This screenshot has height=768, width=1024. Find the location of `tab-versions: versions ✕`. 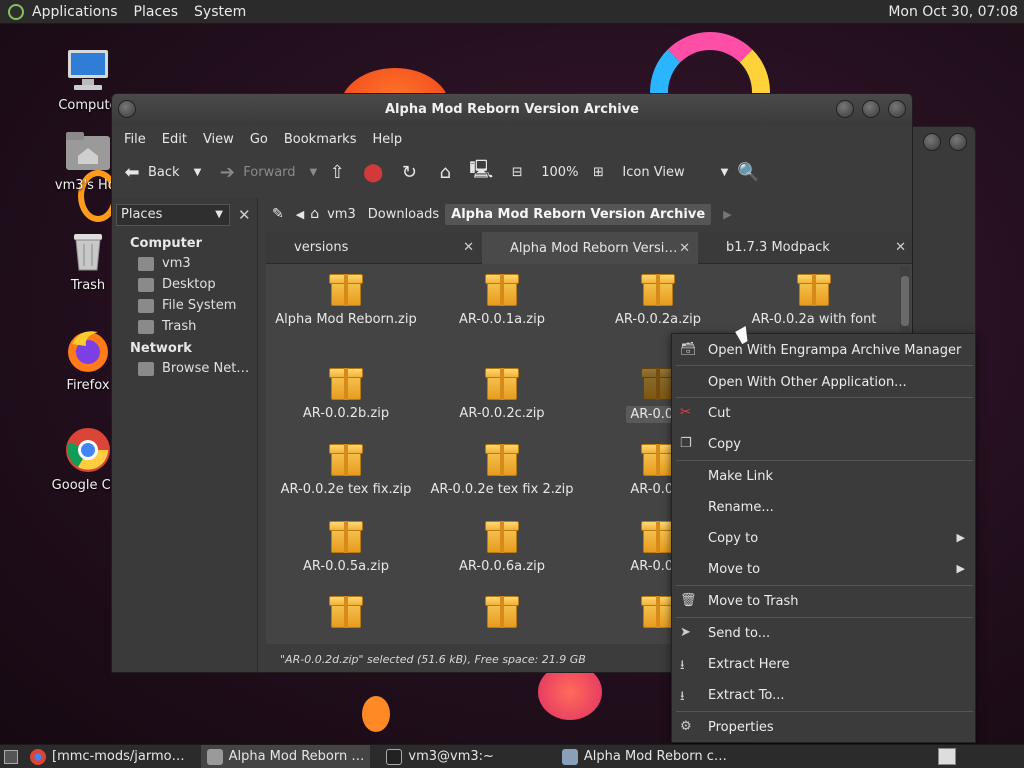

tab-versions: versions ✕ is located at coordinates (374, 248).